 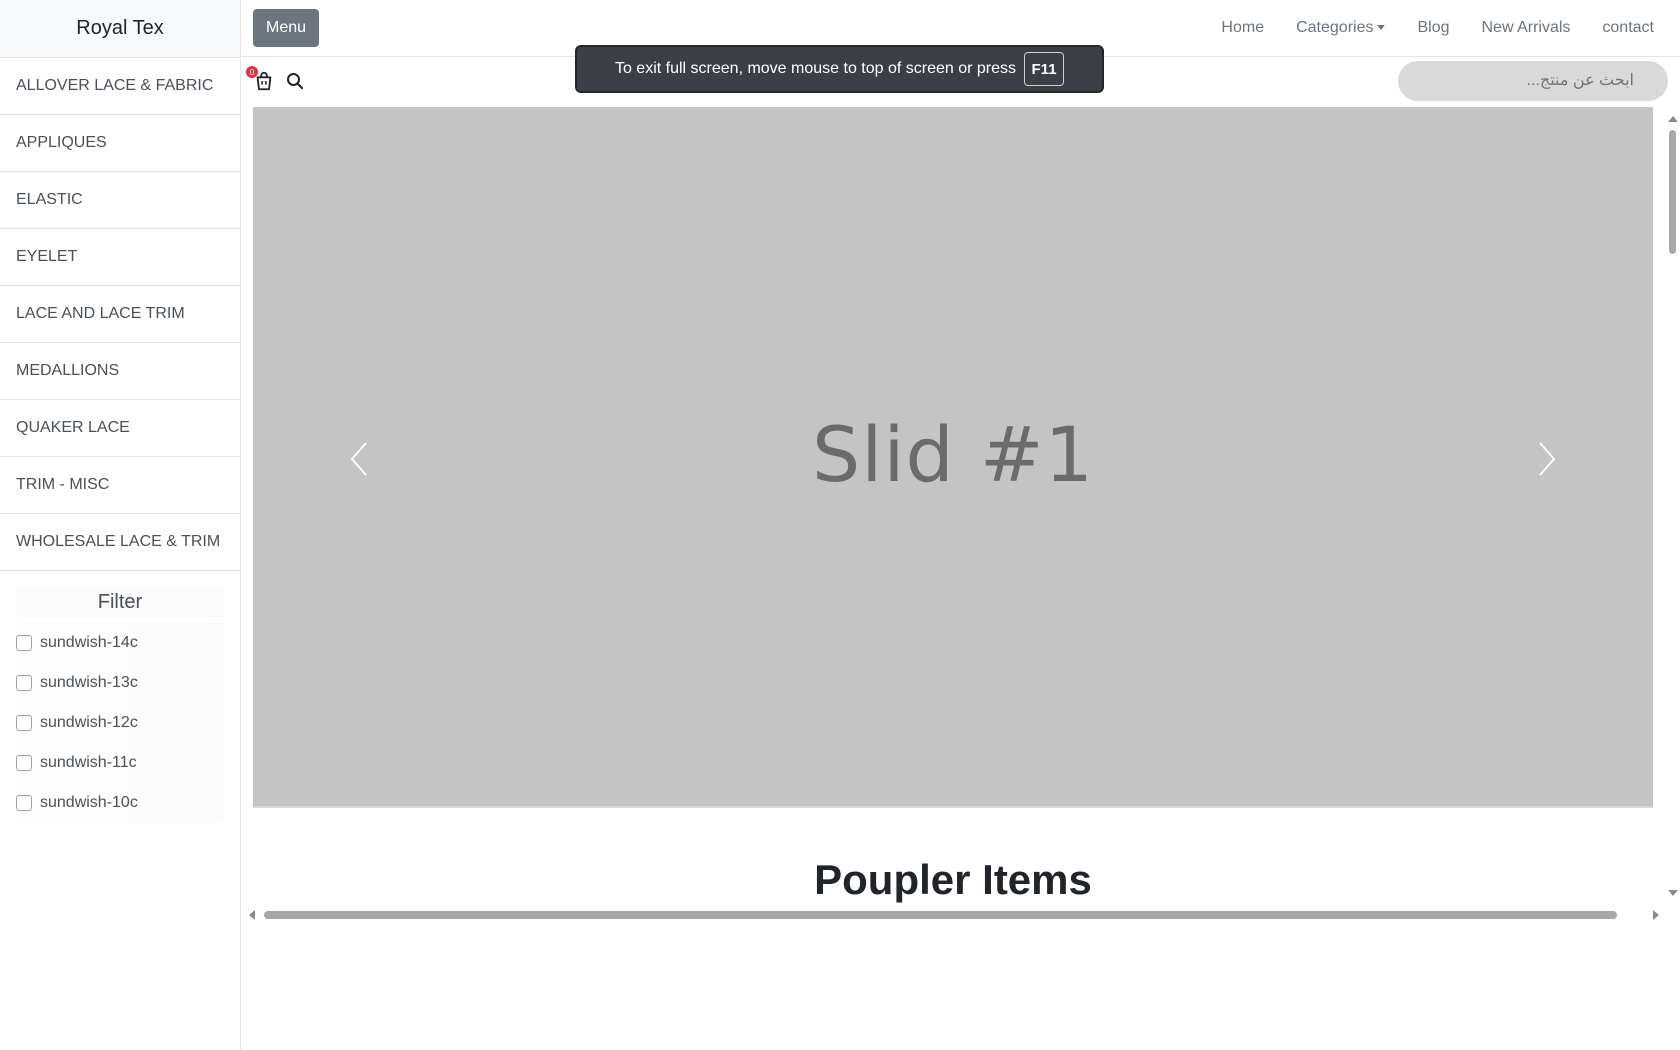 I want to click on vertical-scrollbar, so click(x=1671, y=505).